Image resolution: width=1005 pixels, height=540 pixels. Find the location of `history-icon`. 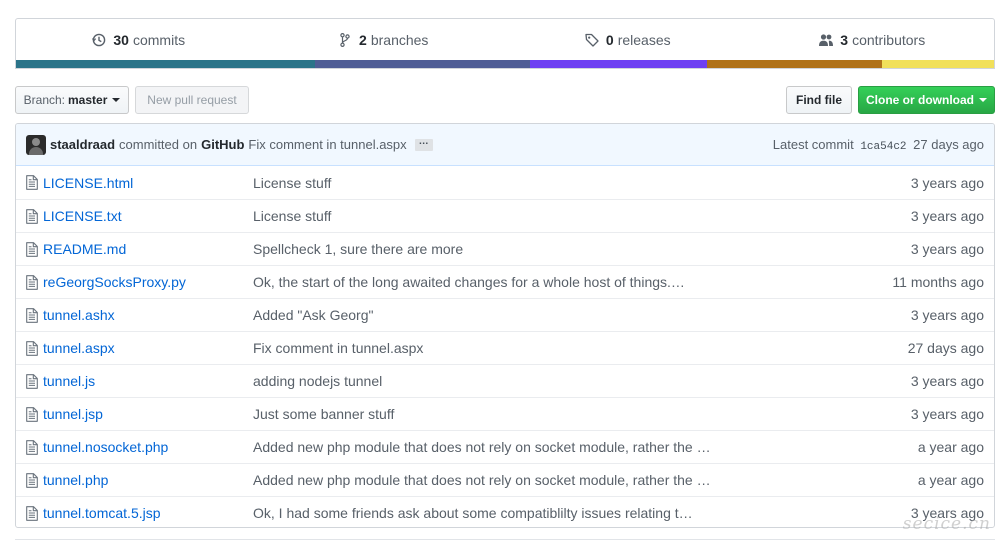

history-icon is located at coordinates (99, 40).